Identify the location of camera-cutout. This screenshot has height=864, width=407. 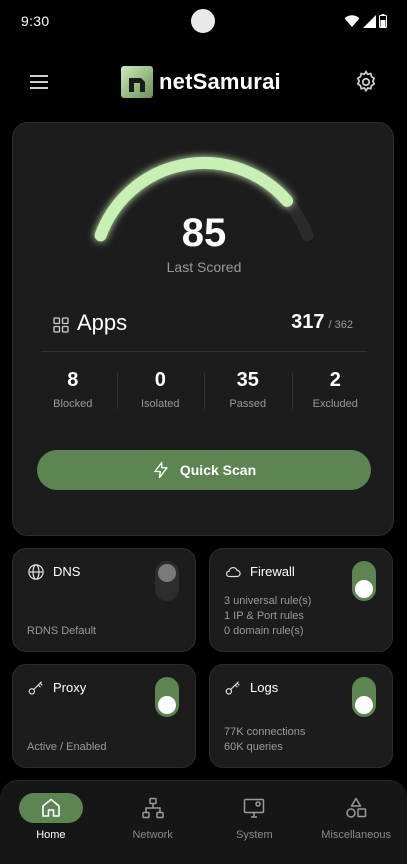
(203, 21).